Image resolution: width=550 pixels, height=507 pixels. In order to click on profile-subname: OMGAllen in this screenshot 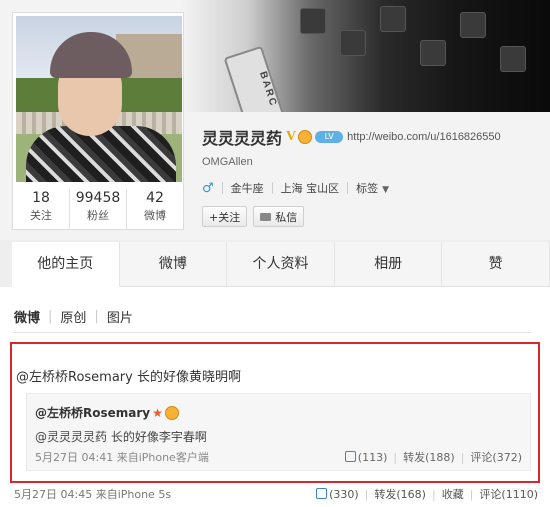, I will do `click(227, 162)`.